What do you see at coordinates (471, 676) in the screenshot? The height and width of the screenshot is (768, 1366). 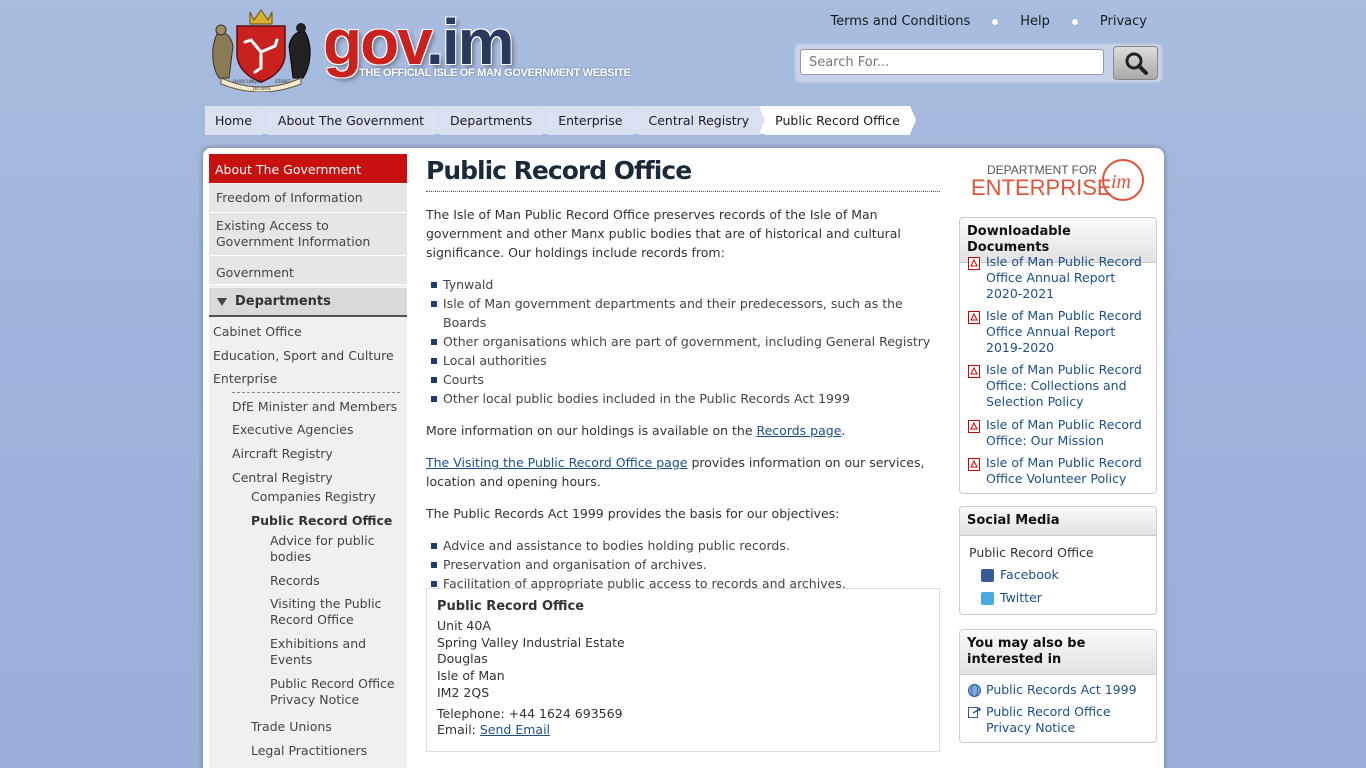 I see `address-line: Isle of Man` at bounding box center [471, 676].